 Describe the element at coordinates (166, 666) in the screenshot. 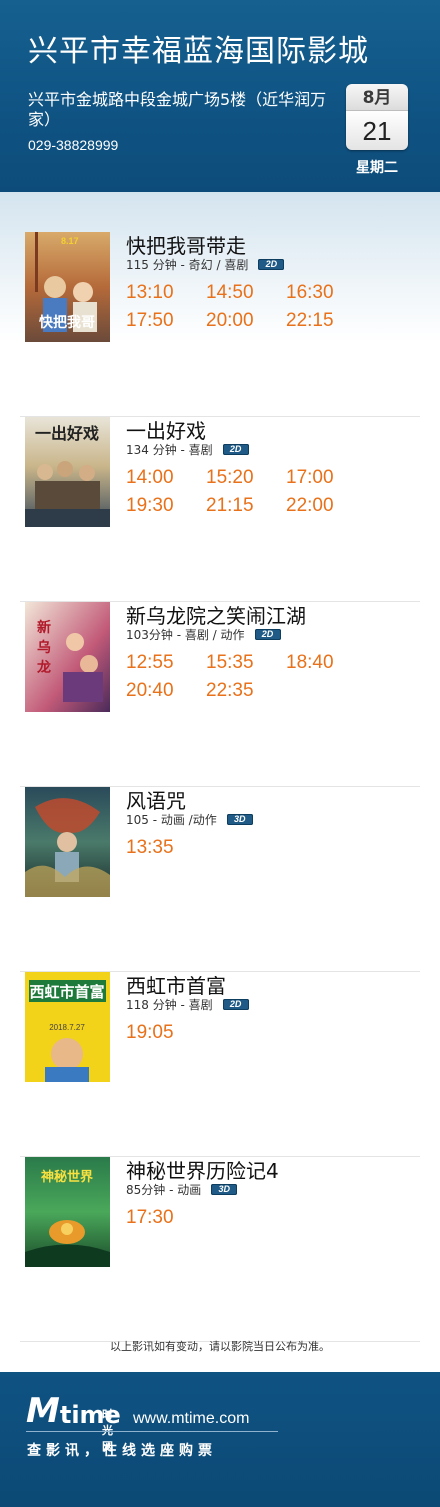

I see `showtime: 12:55` at that location.